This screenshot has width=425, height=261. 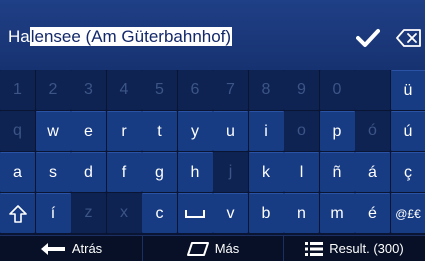 What do you see at coordinates (366, 248) in the screenshot?
I see `results-label: Result. (300)` at bounding box center [366, 248].